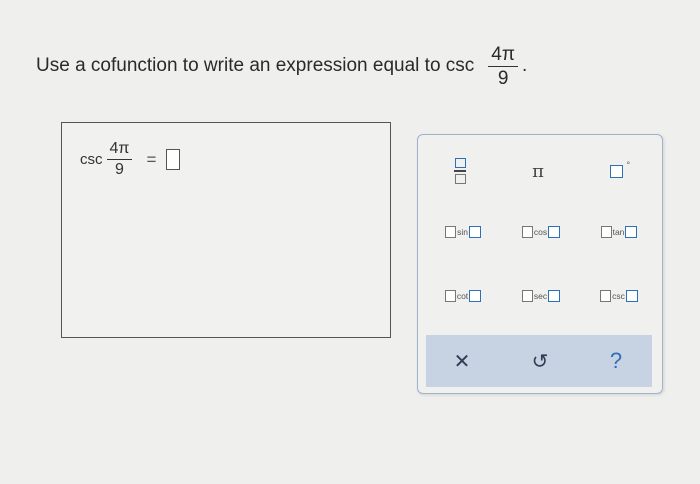 This screenshot has width=700, height=484. I want to click on question-fraction: 4π 9, so click(503, 66).